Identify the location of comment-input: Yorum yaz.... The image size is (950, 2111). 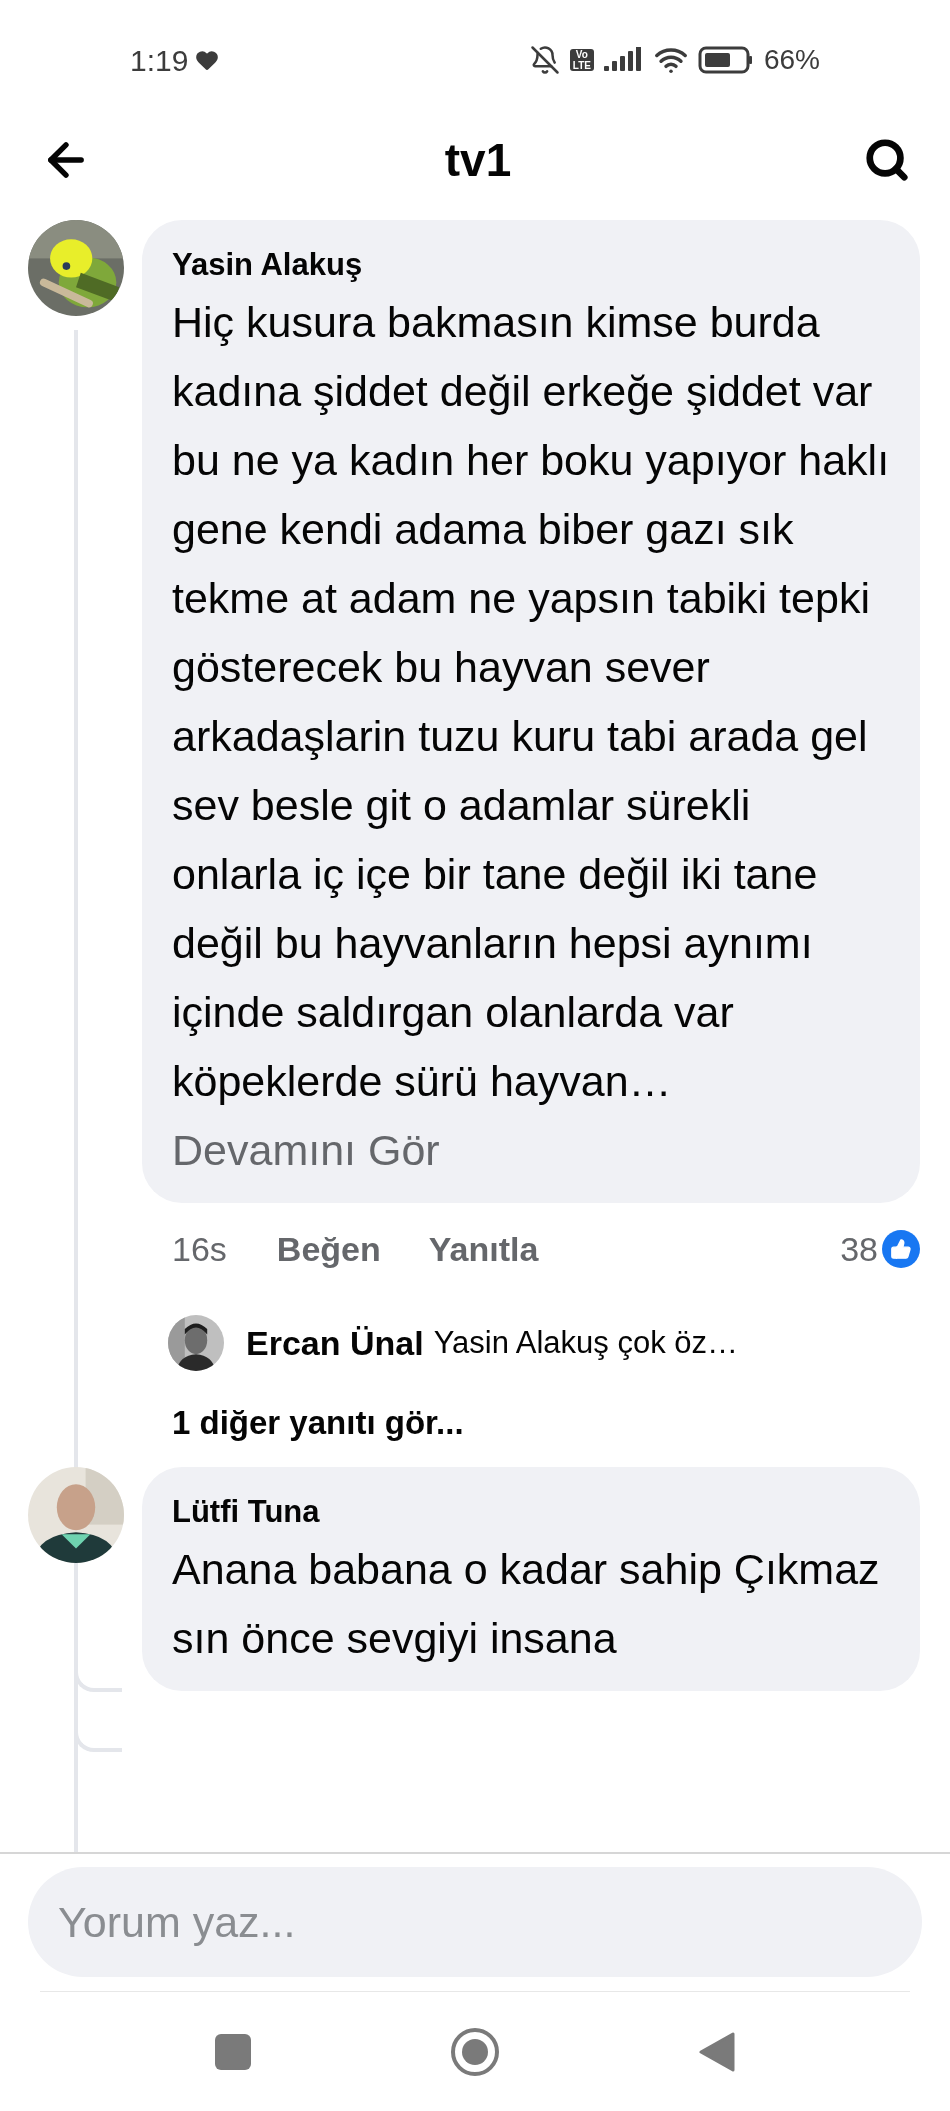
(475, 1922).